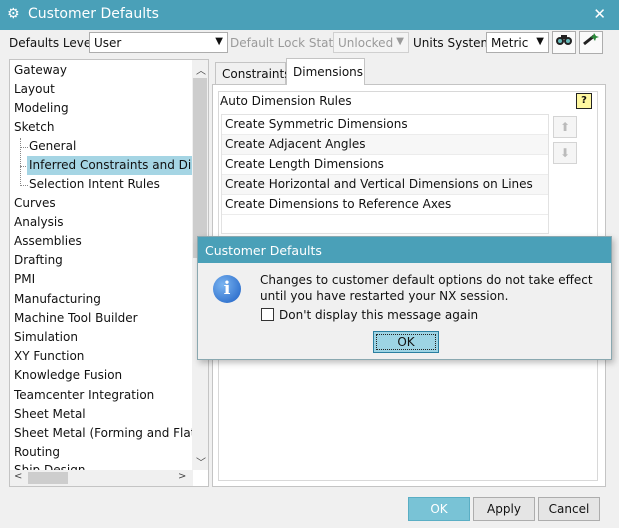 This screenshot has width=619, height=528. I want to click on units-system-value: Metric, so click(510, 43).